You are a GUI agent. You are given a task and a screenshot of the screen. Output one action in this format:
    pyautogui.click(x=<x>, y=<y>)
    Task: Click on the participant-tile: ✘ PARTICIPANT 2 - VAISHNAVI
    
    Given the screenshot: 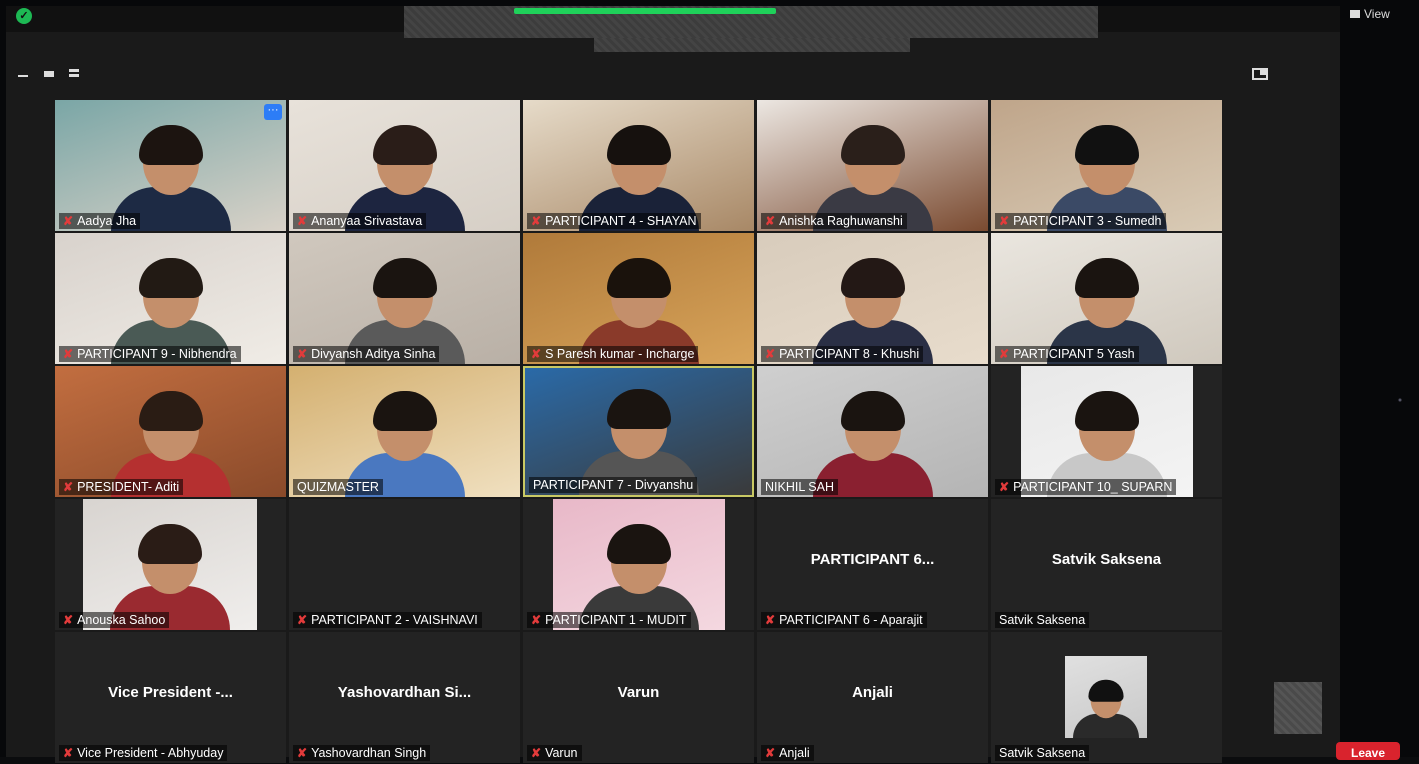 What is the action you would take?
    pyautogui.click(x=404, y=564)
    